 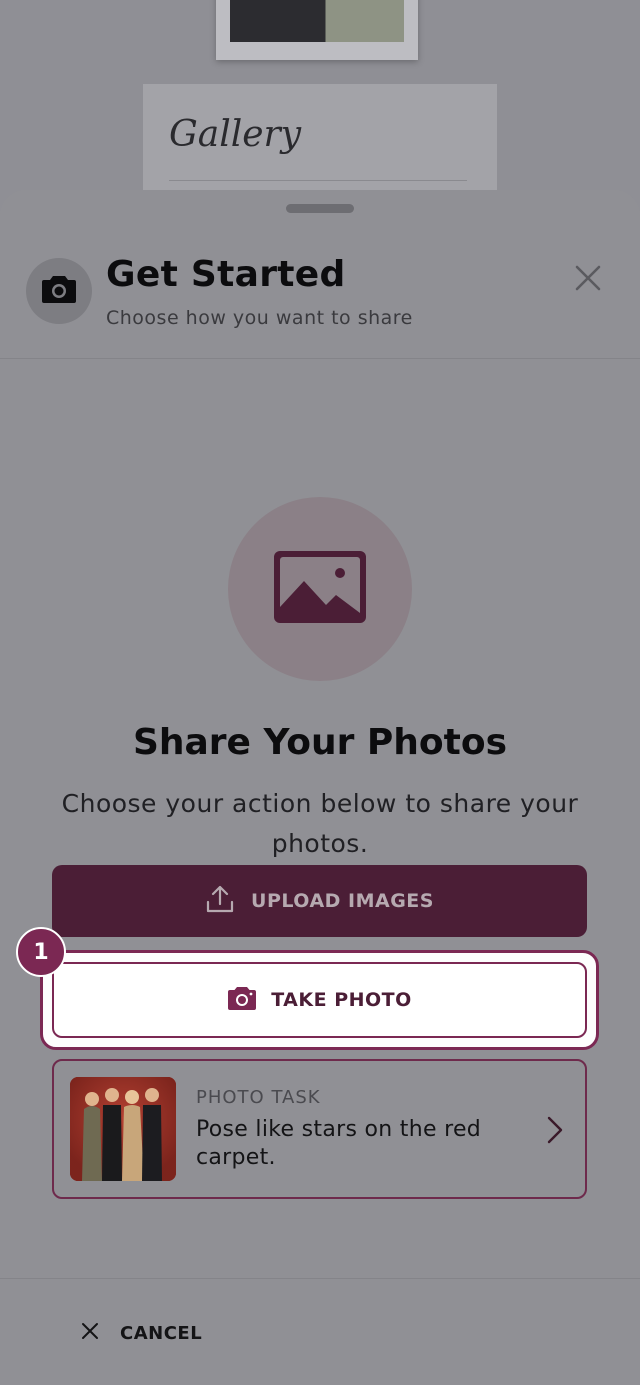 What do you see at coordinates (342, 901) in the screenshot?
I see `upload-images-label: UPLOAD IMAGES` at bounding box center [342, 901].